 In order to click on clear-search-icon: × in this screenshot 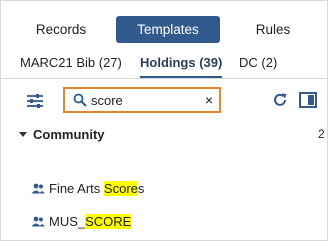, I will do `click(209, 100)`.